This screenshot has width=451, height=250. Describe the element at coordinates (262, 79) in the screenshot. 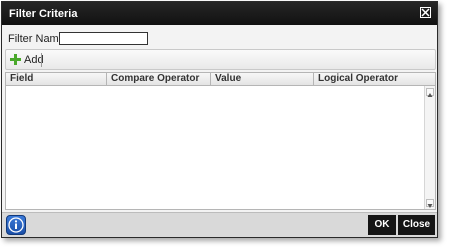

I see `column-header-value: Value` at that location.